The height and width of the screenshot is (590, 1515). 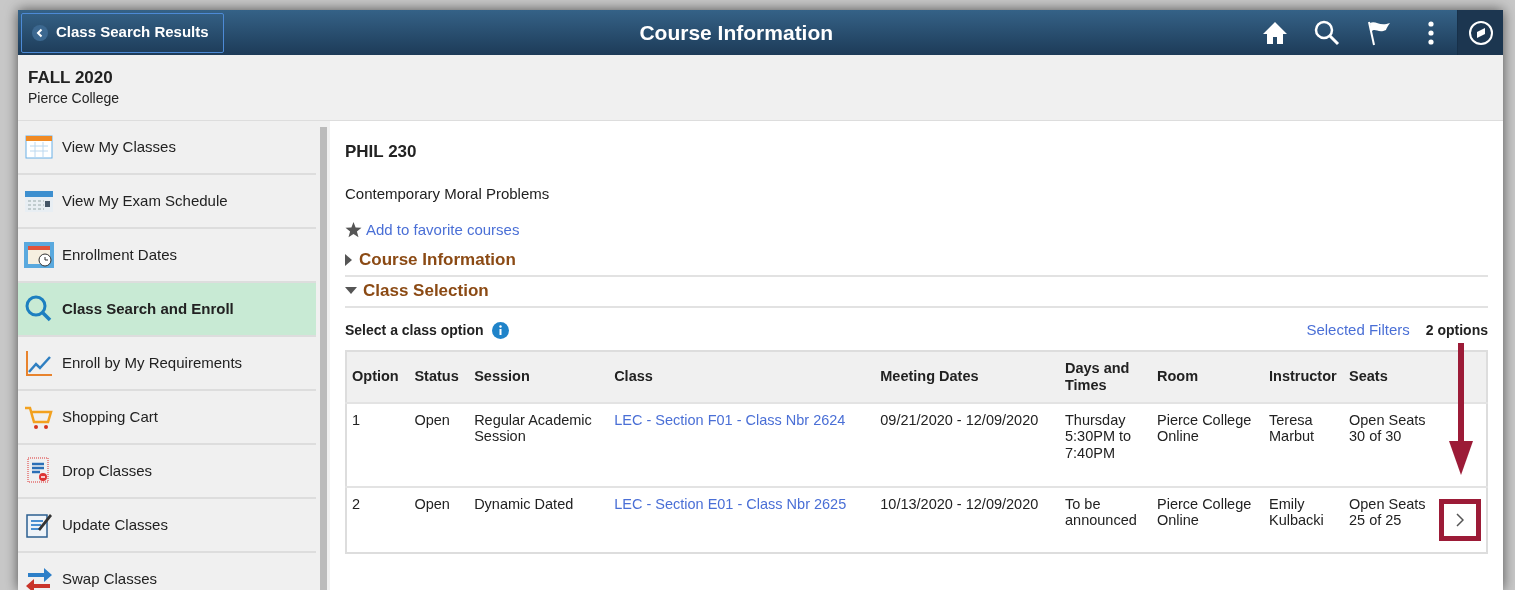 What do you see at coordinates (381, 152) in the screenshot?
I see `course-code: PHIL 230` at bounding box center [381, 152].